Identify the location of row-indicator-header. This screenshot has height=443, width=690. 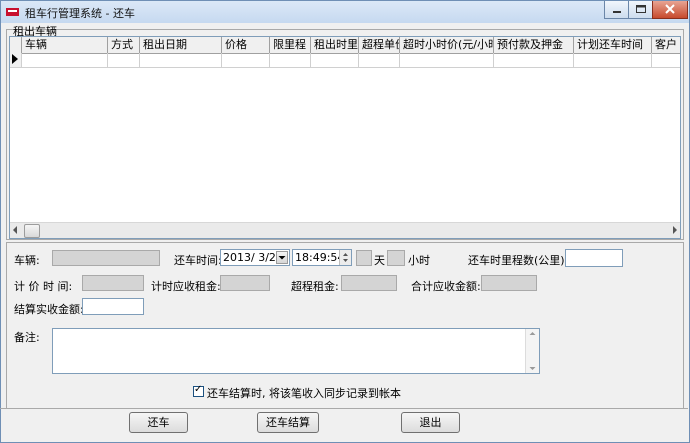
(16, 45).